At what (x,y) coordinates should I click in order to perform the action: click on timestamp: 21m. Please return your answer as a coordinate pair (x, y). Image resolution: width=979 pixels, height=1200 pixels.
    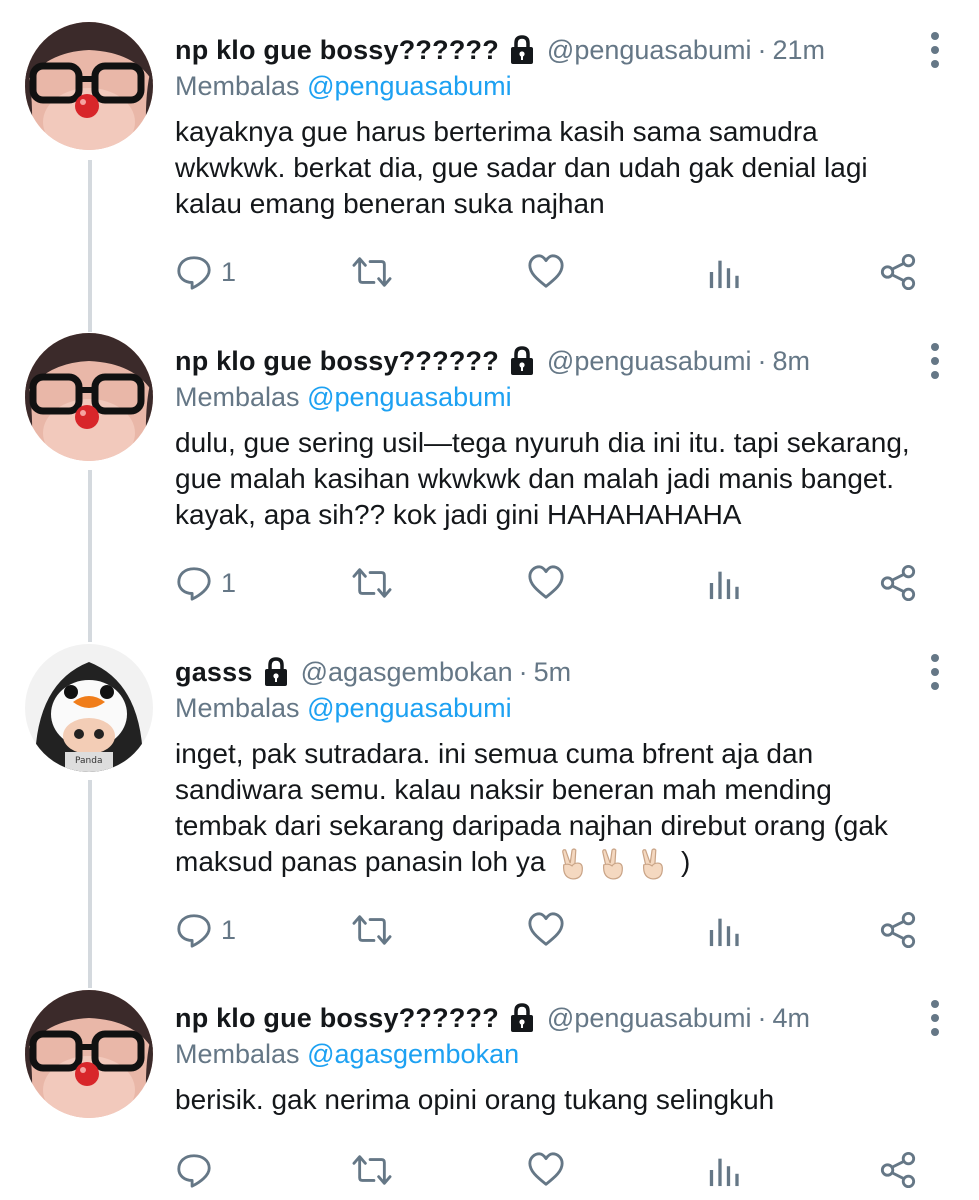
    Looking at the image, I should click on (798, 50).